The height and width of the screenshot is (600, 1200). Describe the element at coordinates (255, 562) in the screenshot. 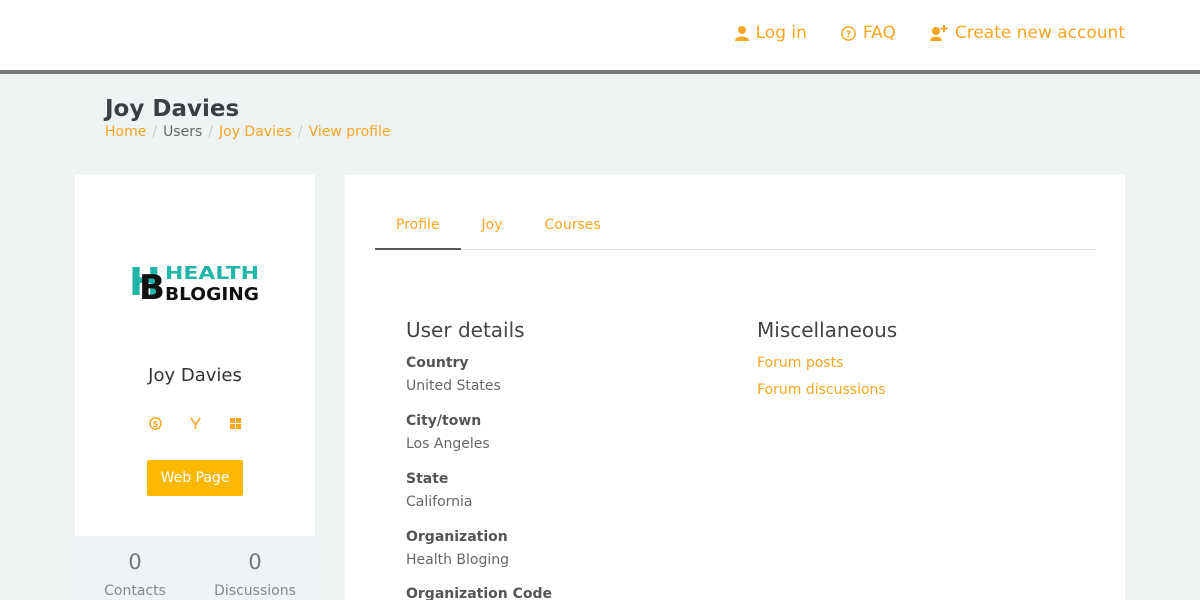

I see `stat-discussions-value: 0` at that location.